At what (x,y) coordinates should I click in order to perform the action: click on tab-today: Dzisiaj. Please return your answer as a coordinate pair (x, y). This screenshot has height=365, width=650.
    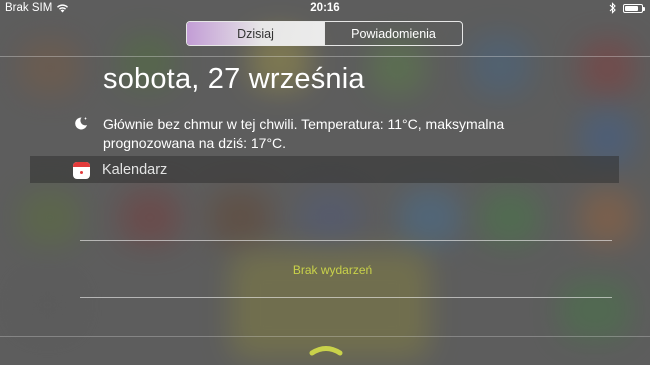
    Looking at the image, I should click on (255, 33).